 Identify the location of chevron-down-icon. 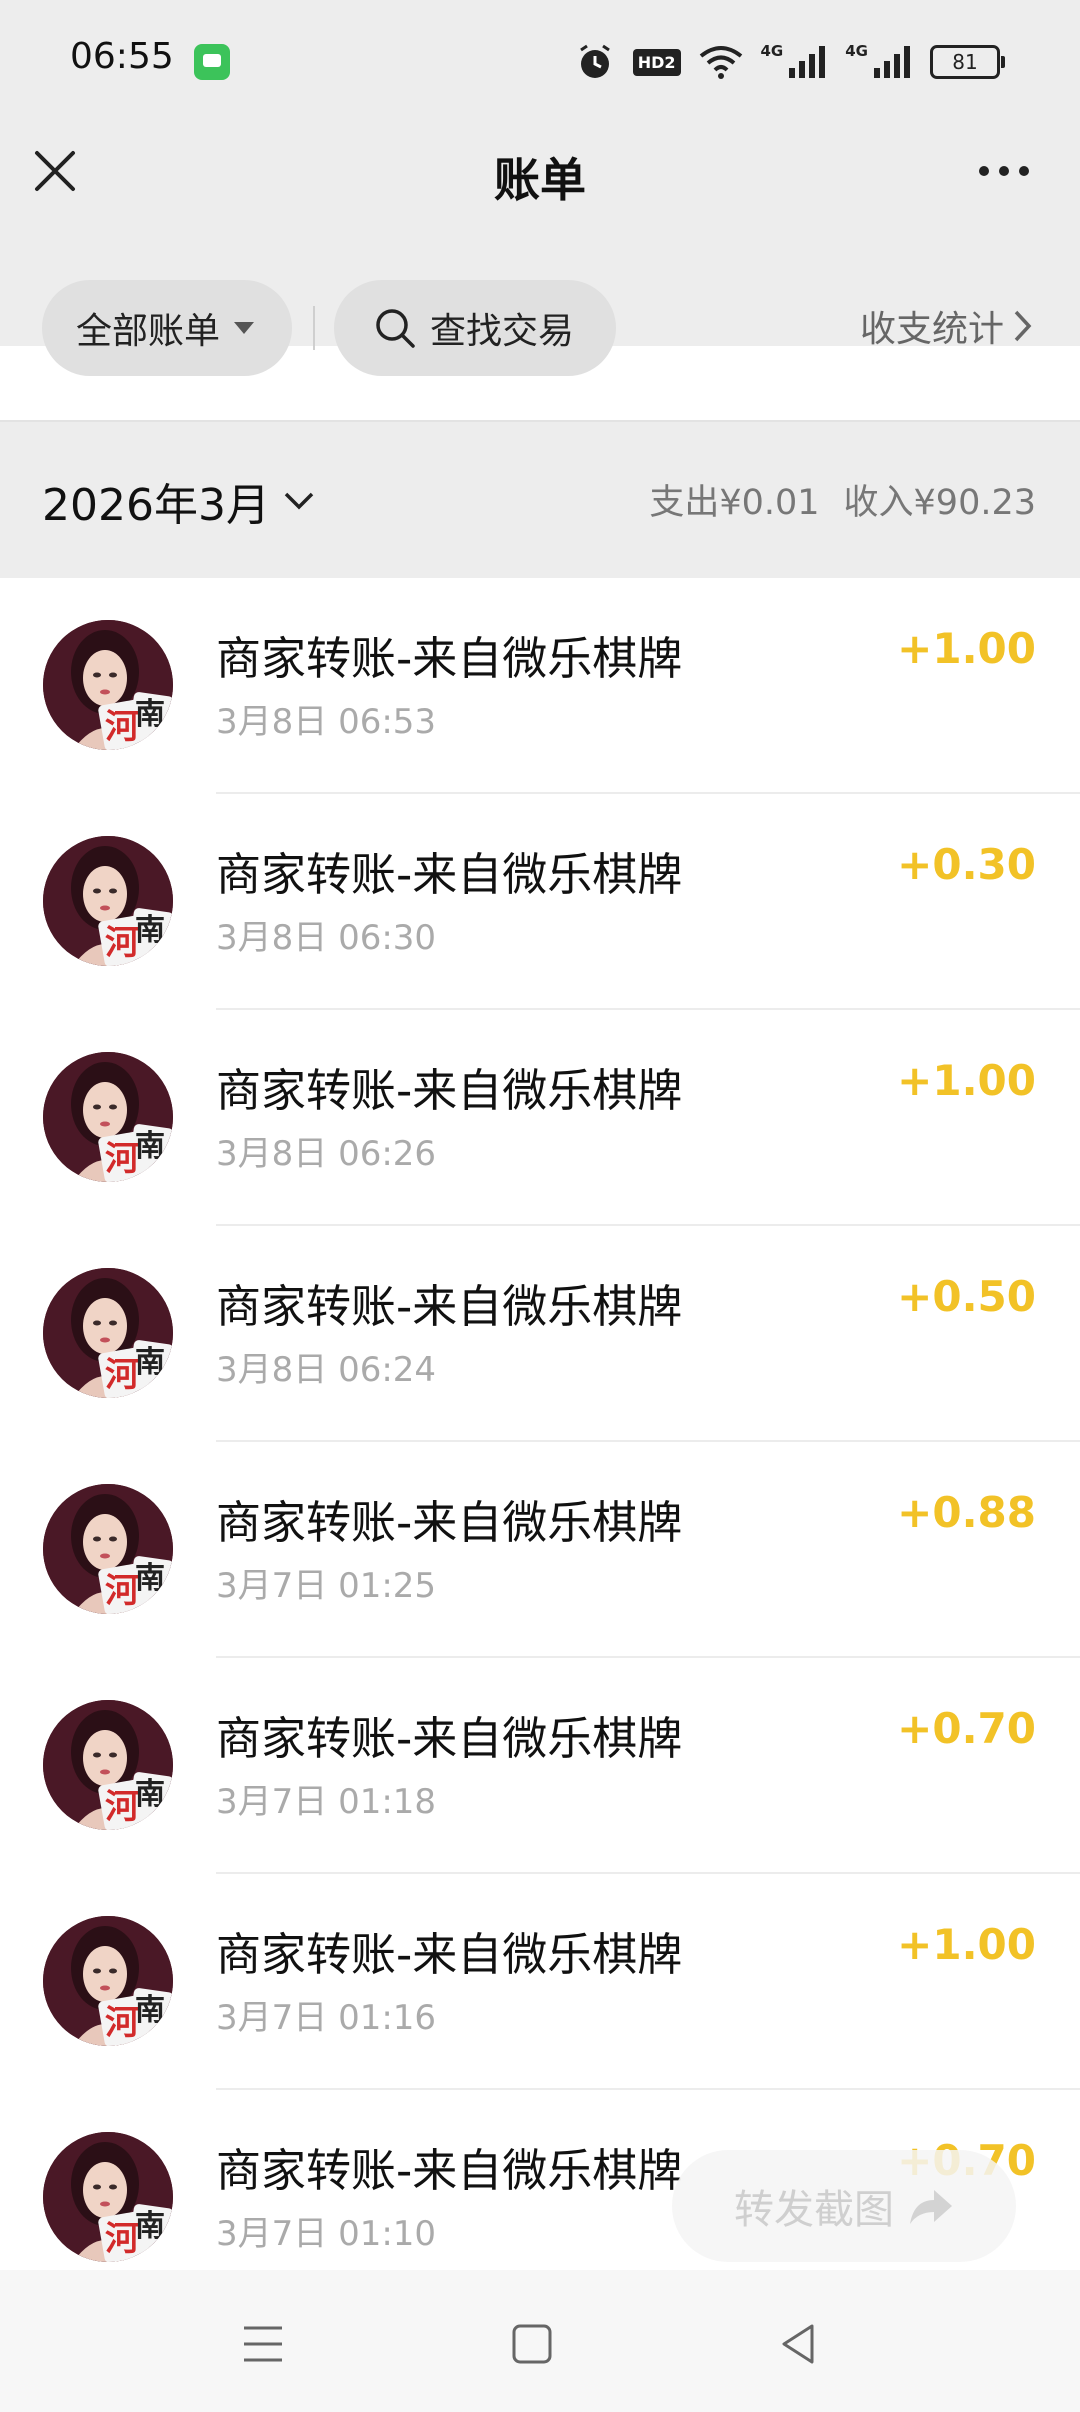
(299, 501).